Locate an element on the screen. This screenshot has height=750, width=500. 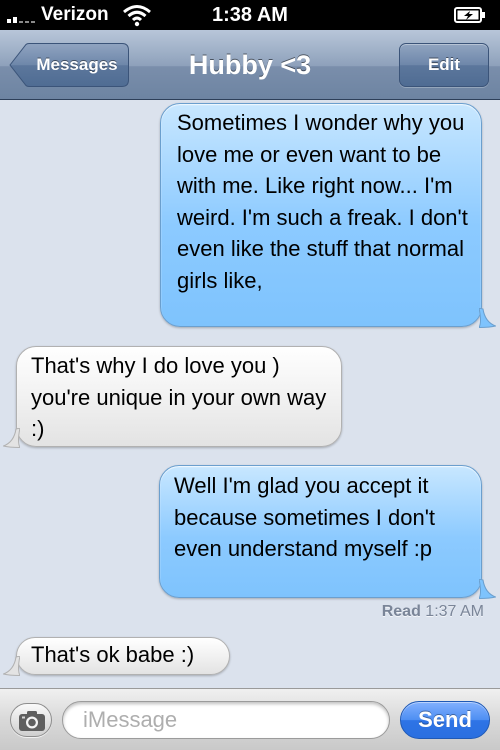
conversation-title: Hubby <3 is located at coordinates (250, 65).